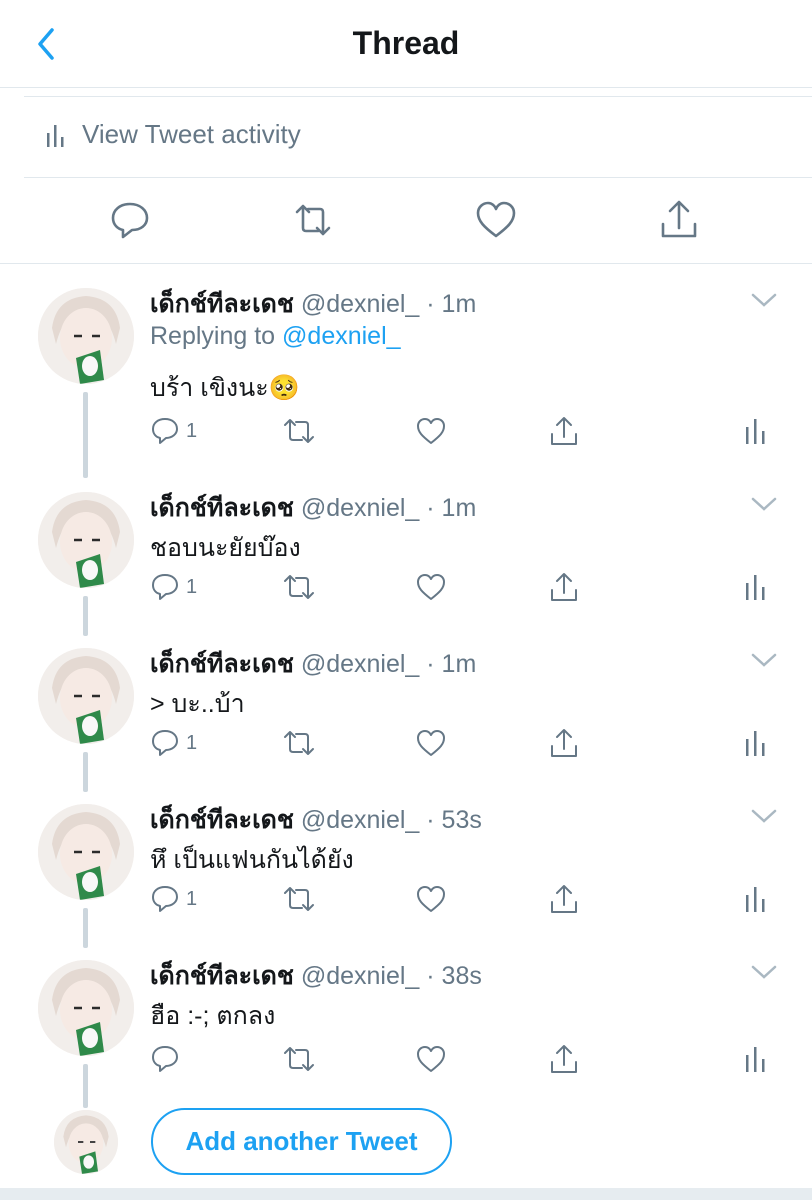 The image size is (812, 1200). Describe the element at coordinates (391, 976) in the screenshot. I see `handle-time: @dexniel_ · 38s` at that location.